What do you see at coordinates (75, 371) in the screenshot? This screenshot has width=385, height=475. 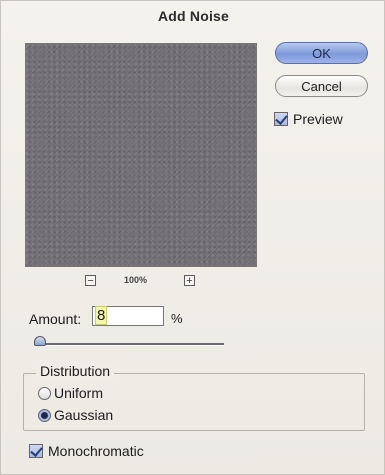 I see `distribution-legend: Distribution` at bounding box center [75, 371].